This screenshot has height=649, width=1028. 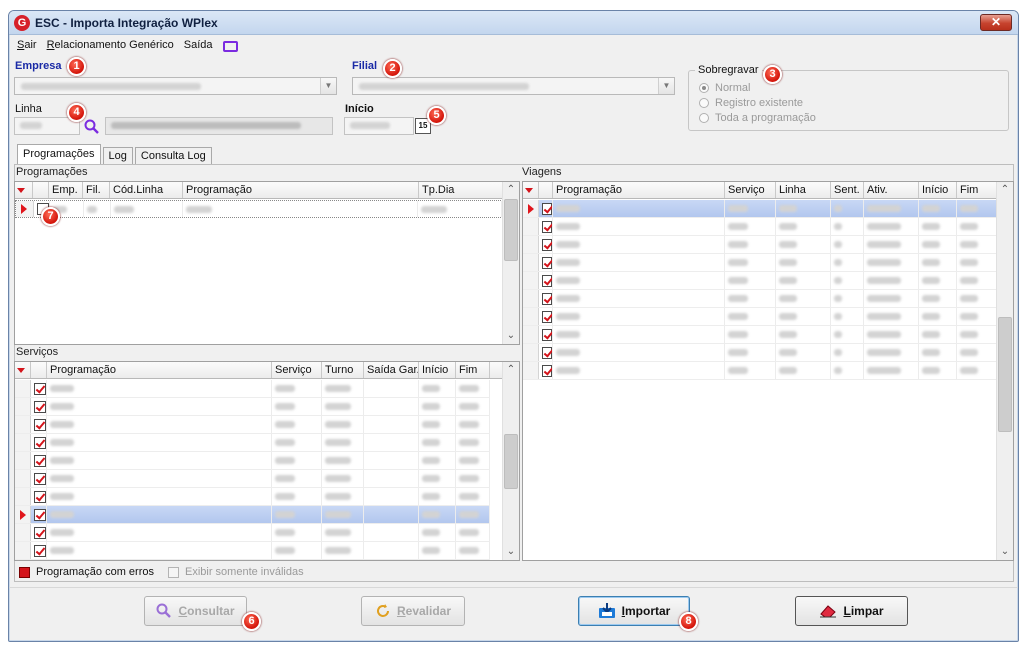 I want to click on inicio-date-input, so click(x=379, y=126).